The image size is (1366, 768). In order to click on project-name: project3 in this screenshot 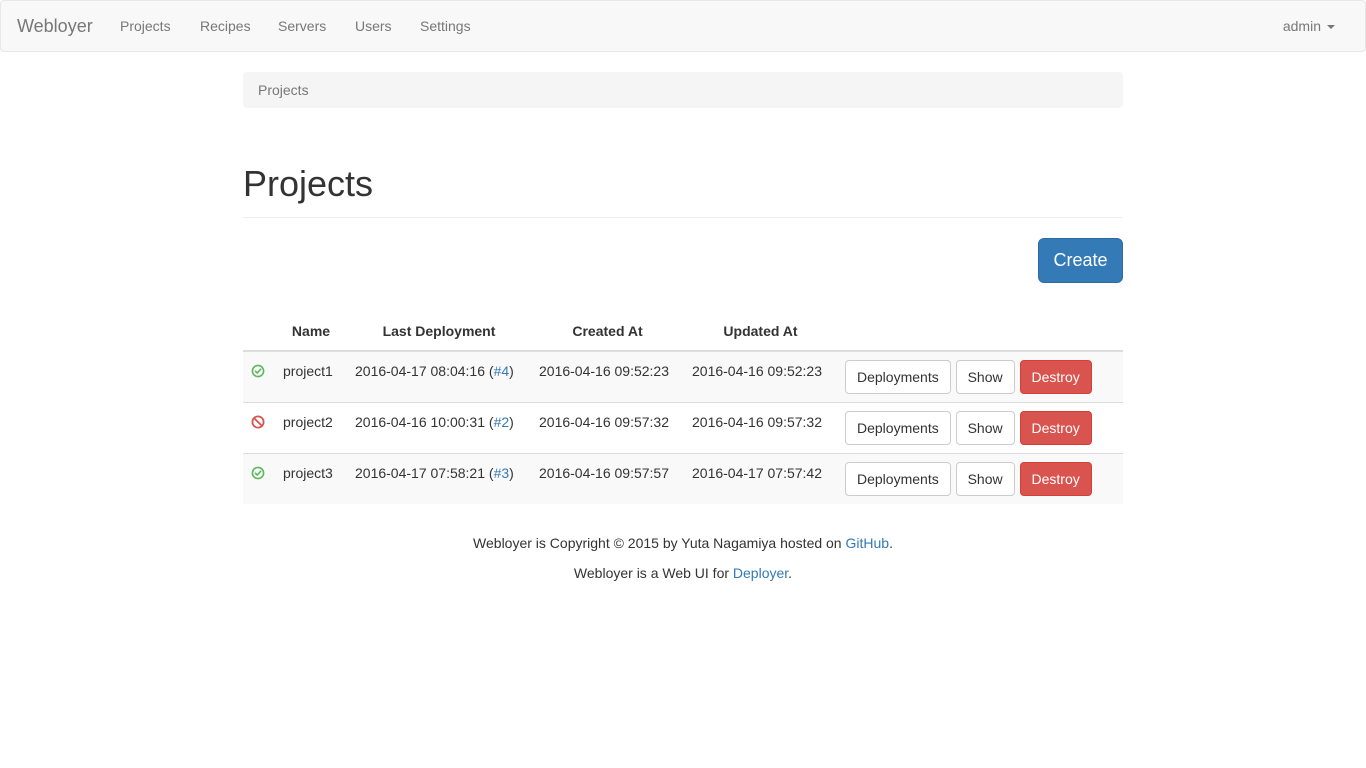, I will do `click(311, 478)`.